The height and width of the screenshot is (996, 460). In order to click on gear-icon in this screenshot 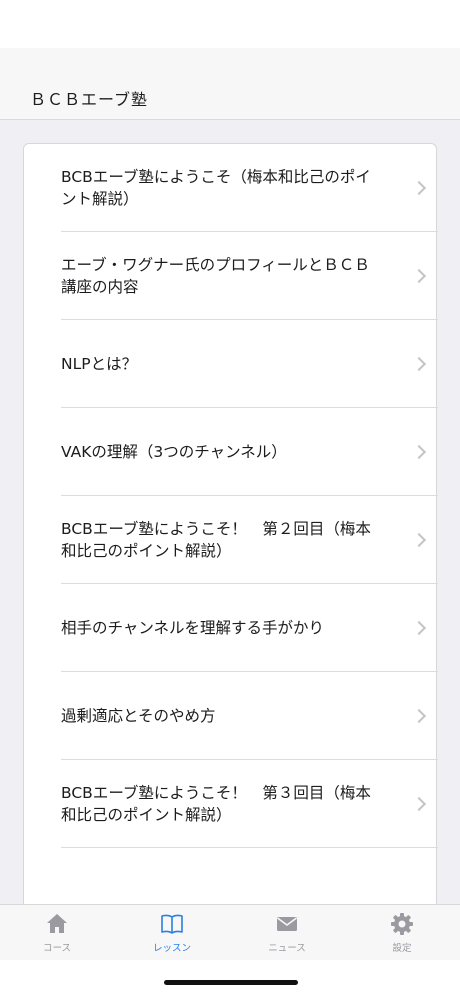, I will do `click(402, 924)`.